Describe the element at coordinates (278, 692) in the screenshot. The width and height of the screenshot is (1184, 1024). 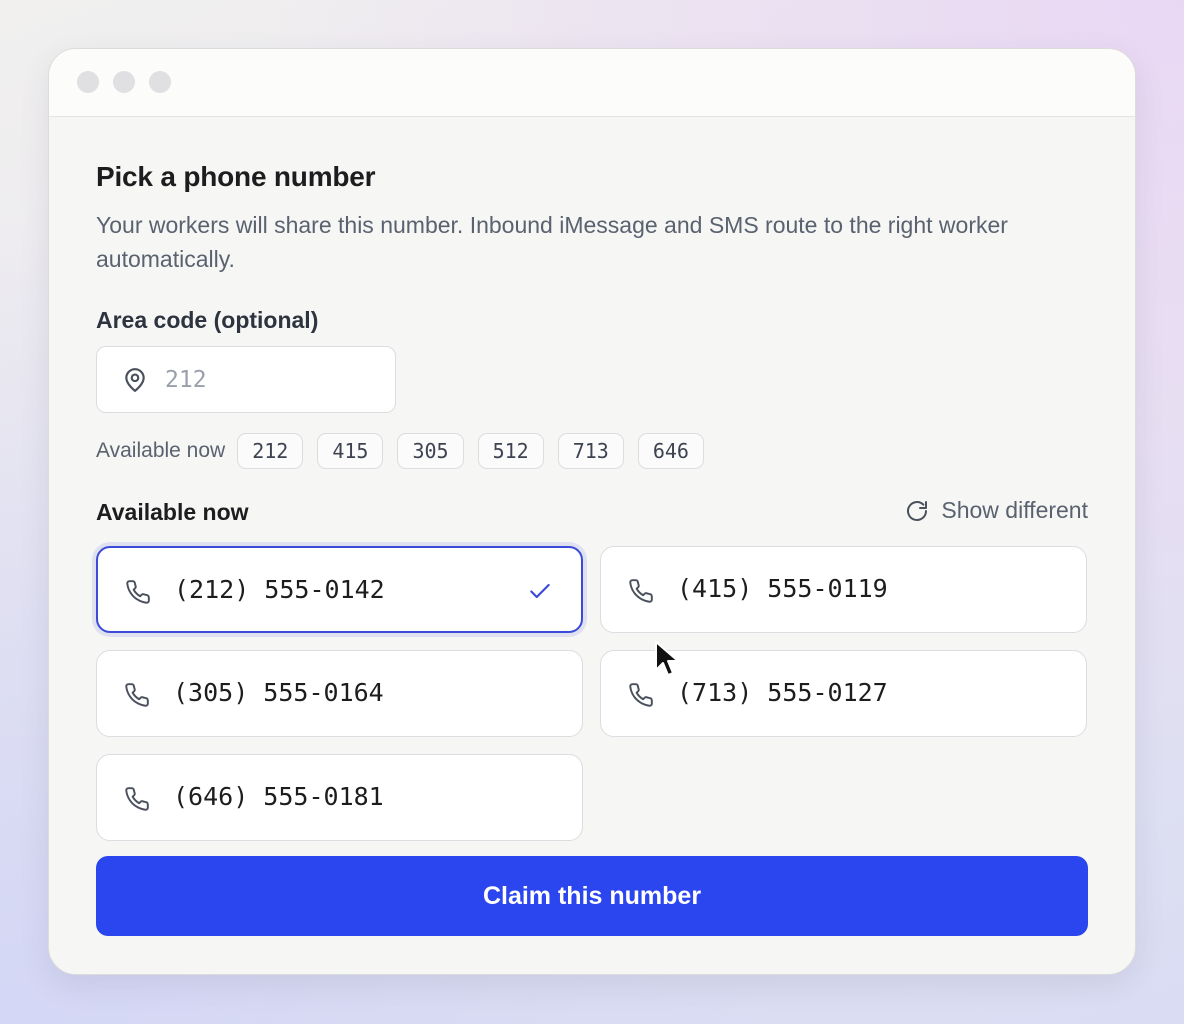
I see `phone-number-text: (305) 555-0164` at that location.